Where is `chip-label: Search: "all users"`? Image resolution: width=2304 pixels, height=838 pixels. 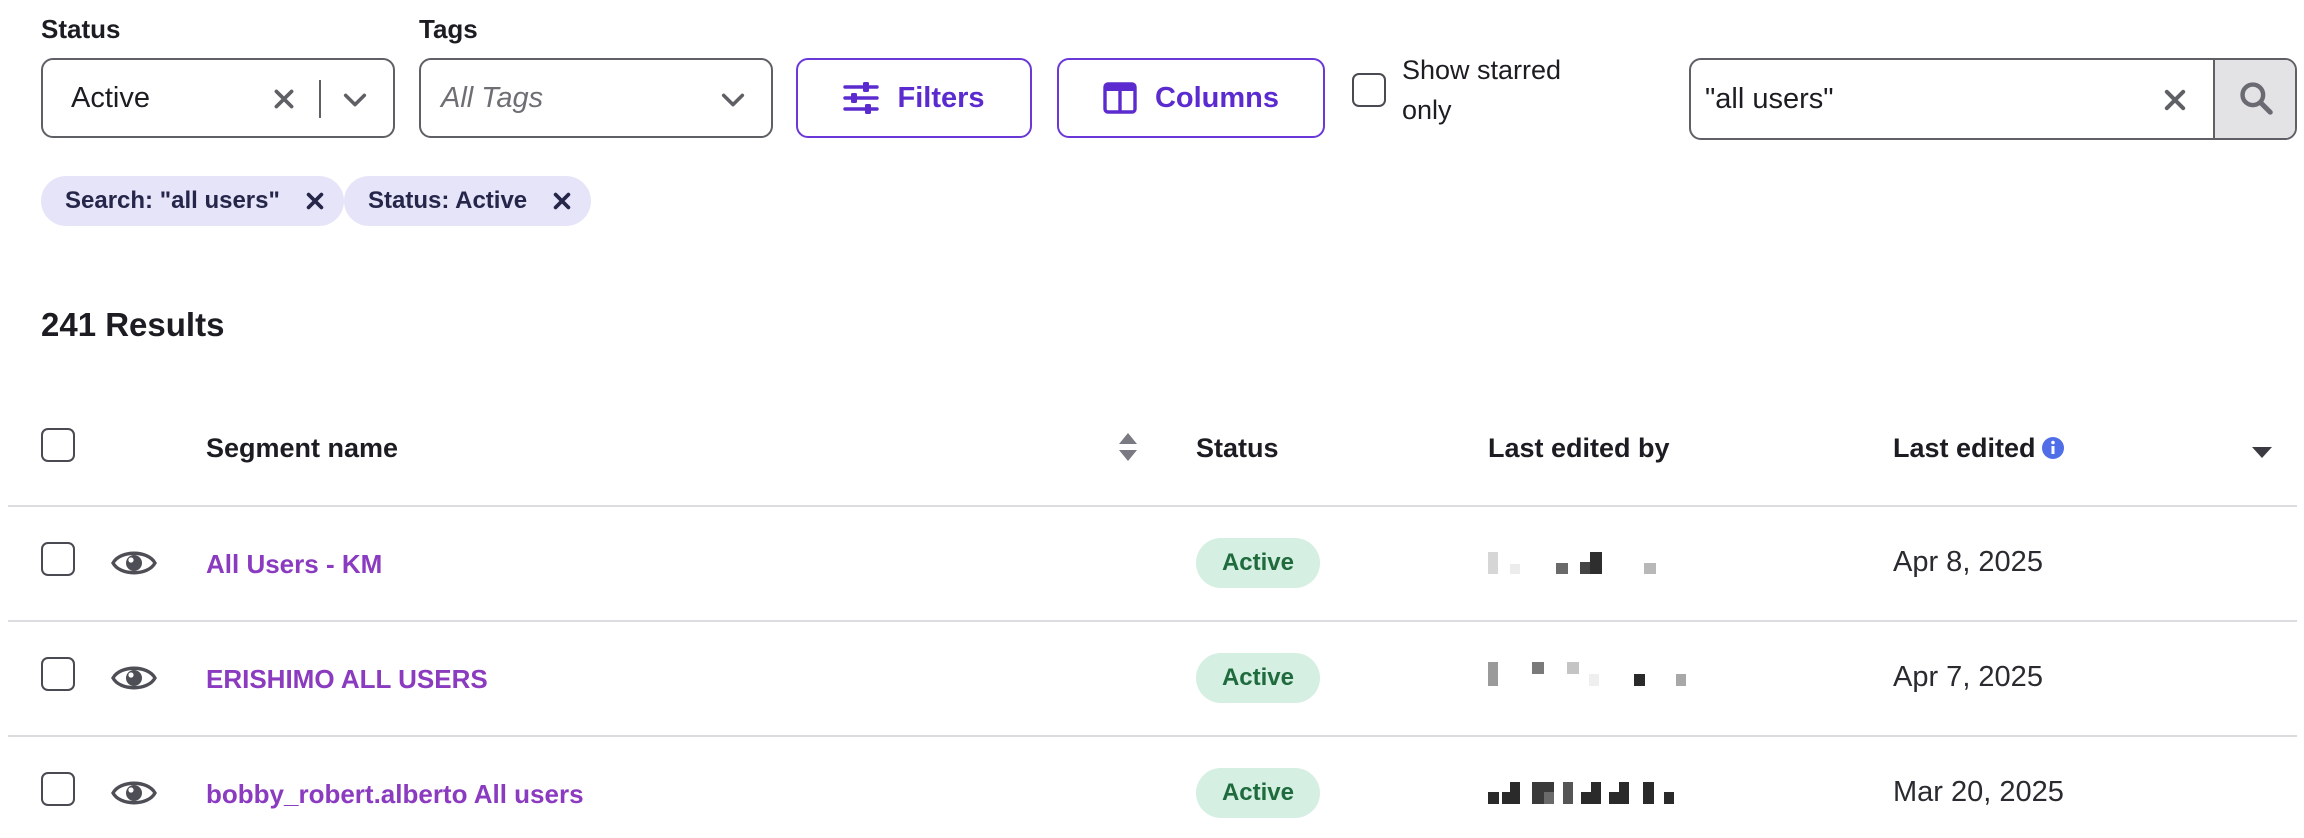 chip-label: Search: "all users" is located at coordinates (172, 200).